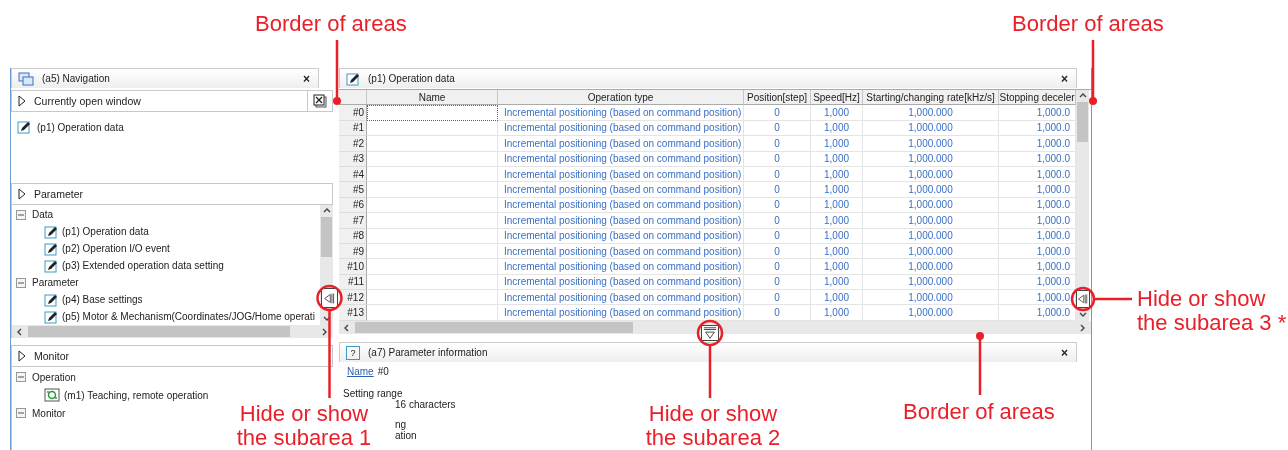  Describe the element at coordinates (188, 316) in the screenshot. I see `tree-item: (p5) Motor & Mechanism(Coordinates/JOG/Home operati` at that location.